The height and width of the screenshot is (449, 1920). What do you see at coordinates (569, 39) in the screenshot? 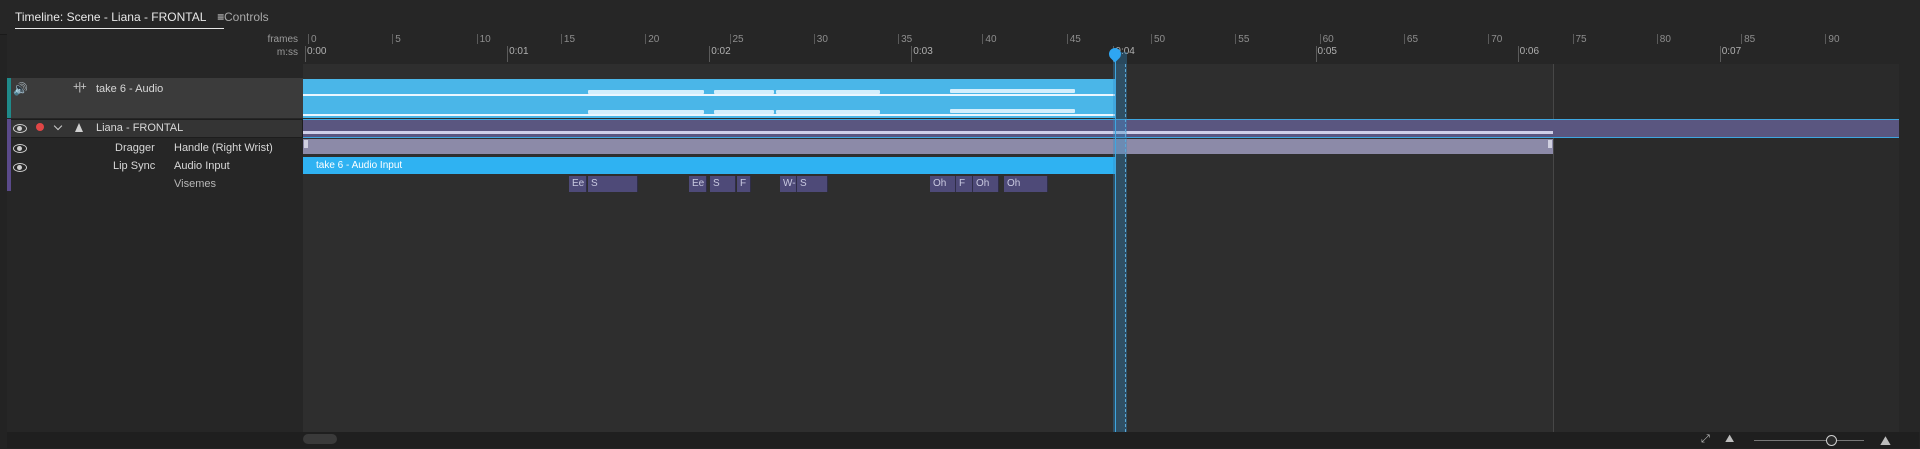
I see `ruler-frame-tick-label: 15` at bounding box center [569, 39].